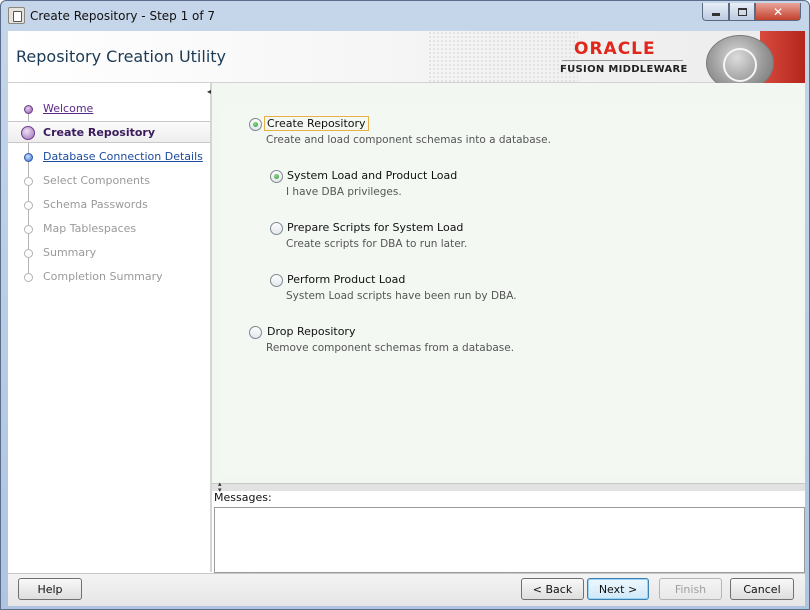 The width and height of the screenshot is (810, 610). I want to click on next-button: Next >, so click(618, 589).